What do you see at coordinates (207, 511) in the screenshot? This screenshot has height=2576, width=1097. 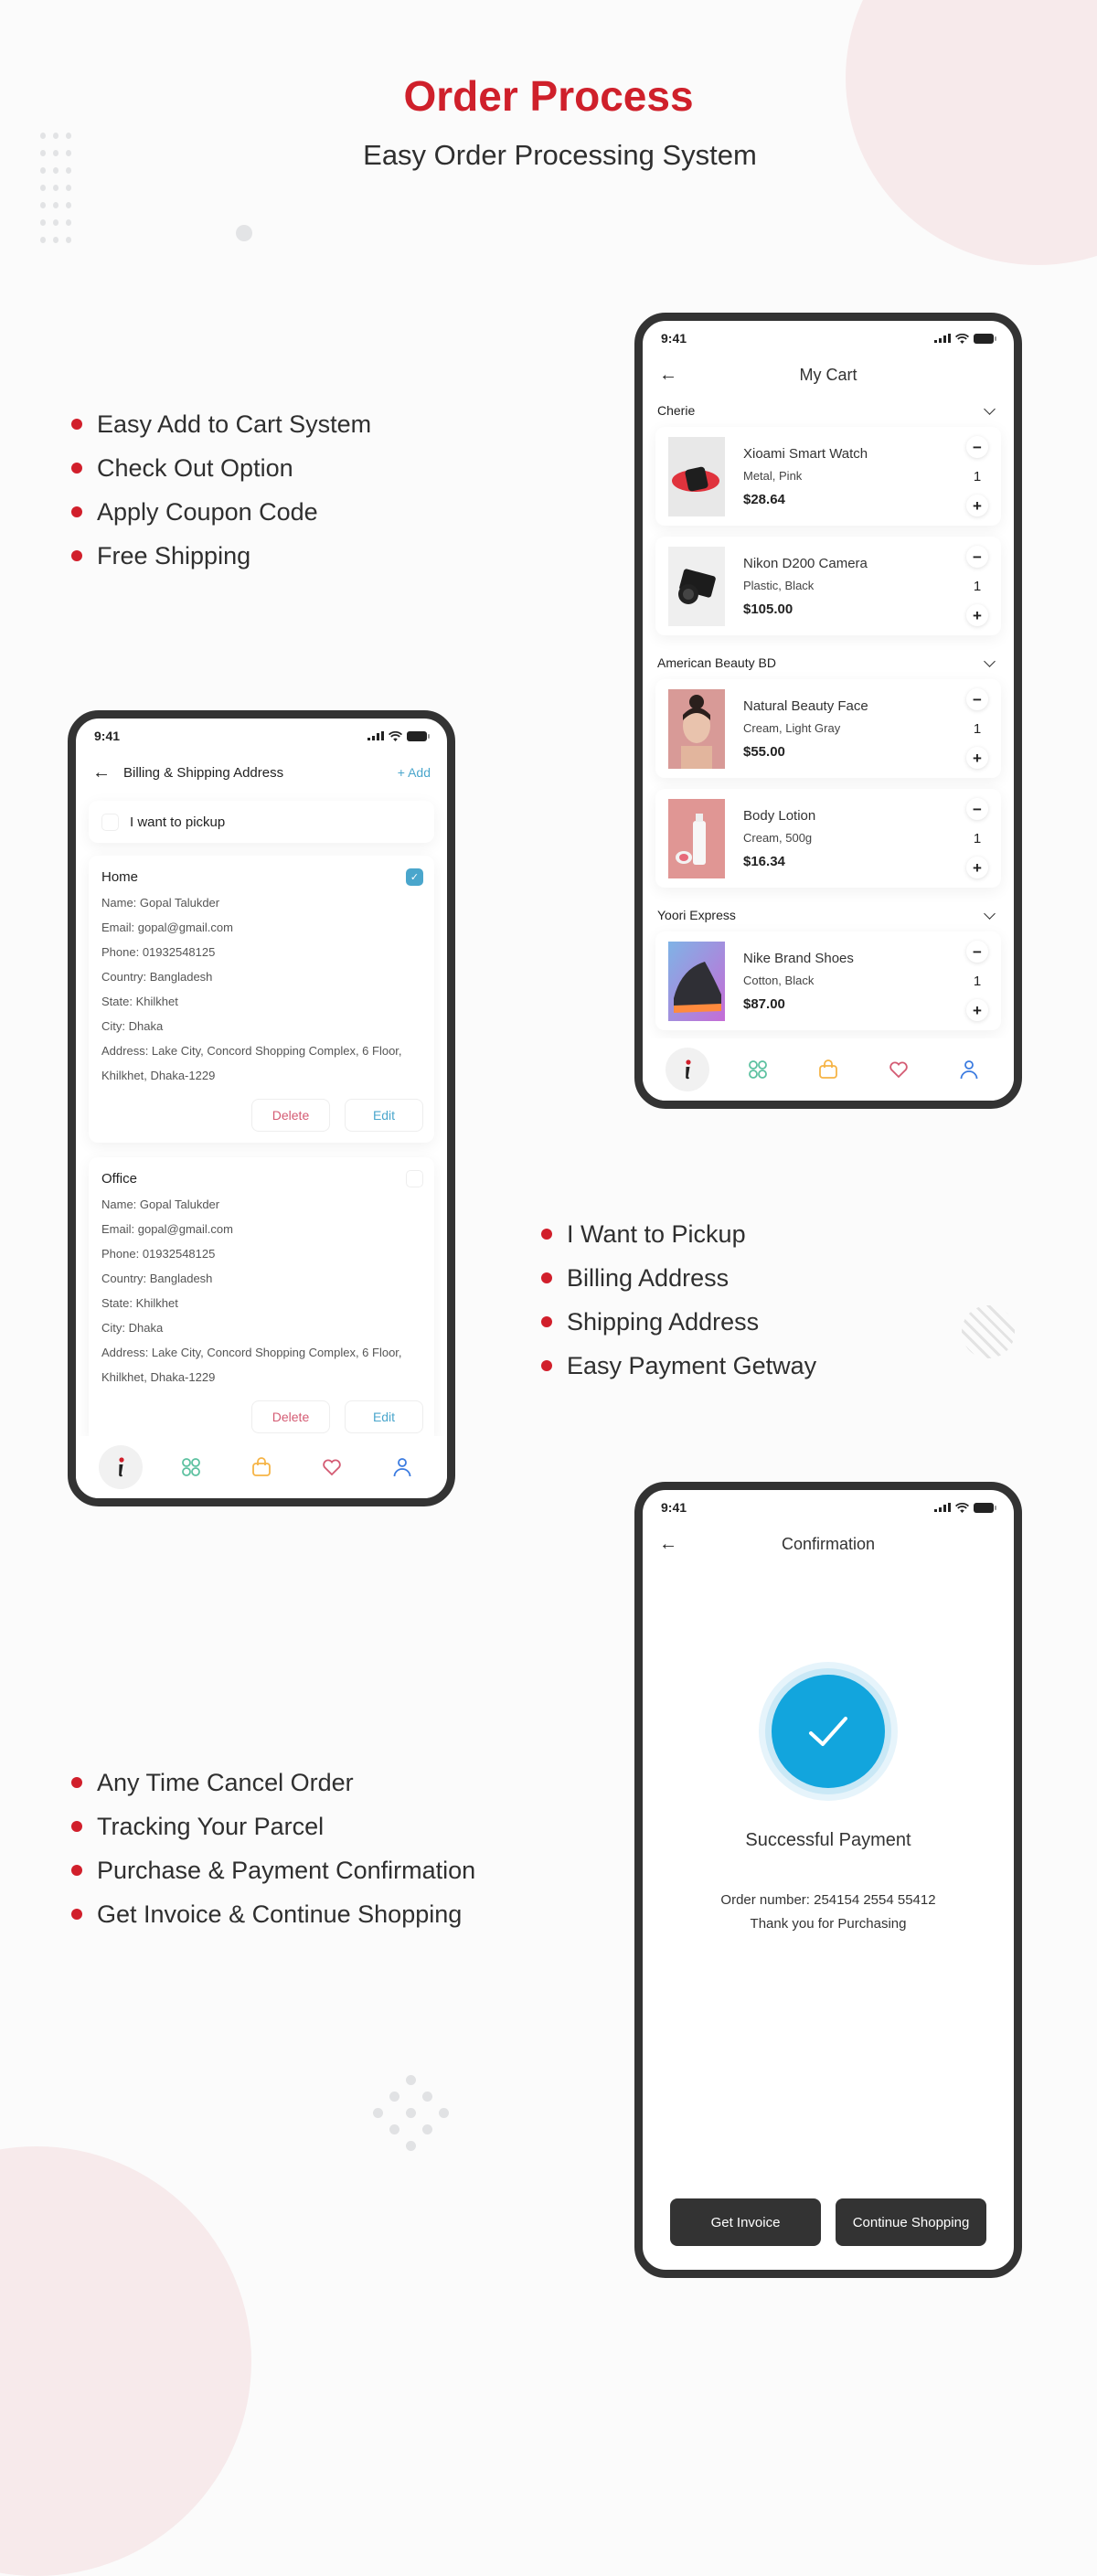 I see `feature-label: Apply Coupon Code` at bounding box center [207, 511].